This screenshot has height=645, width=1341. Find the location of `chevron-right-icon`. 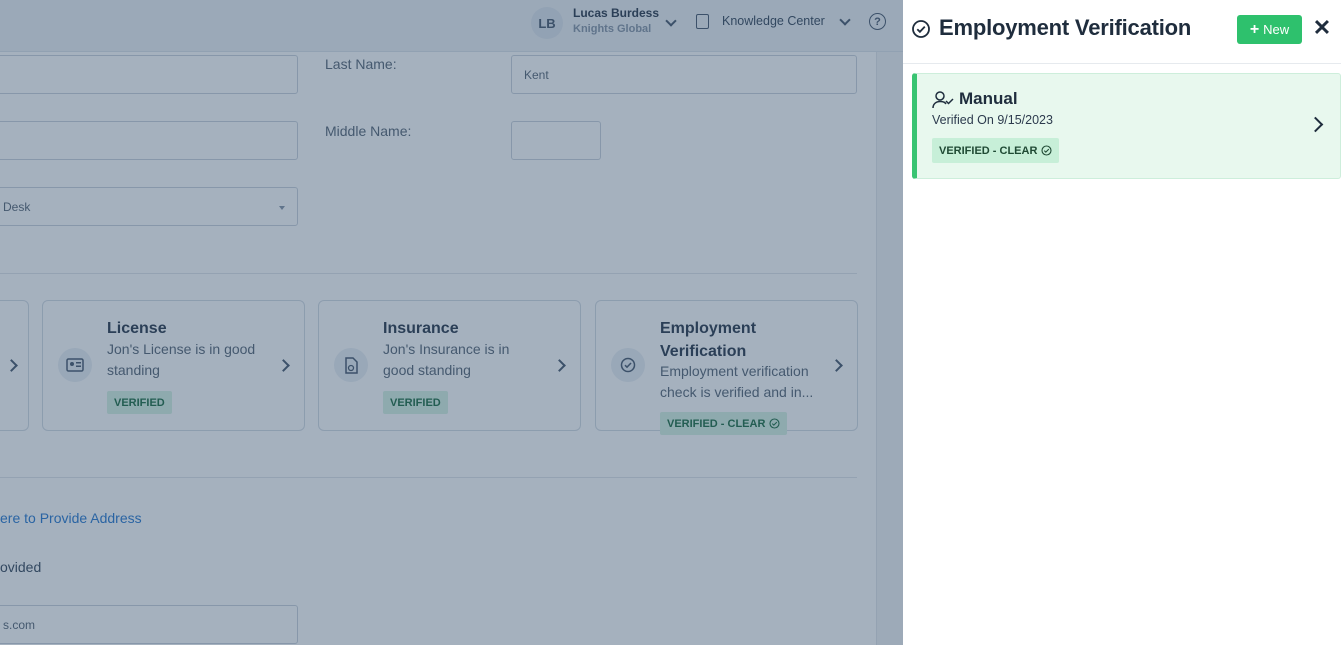

chevron-right-icon is located at coordinates (1315, 124).